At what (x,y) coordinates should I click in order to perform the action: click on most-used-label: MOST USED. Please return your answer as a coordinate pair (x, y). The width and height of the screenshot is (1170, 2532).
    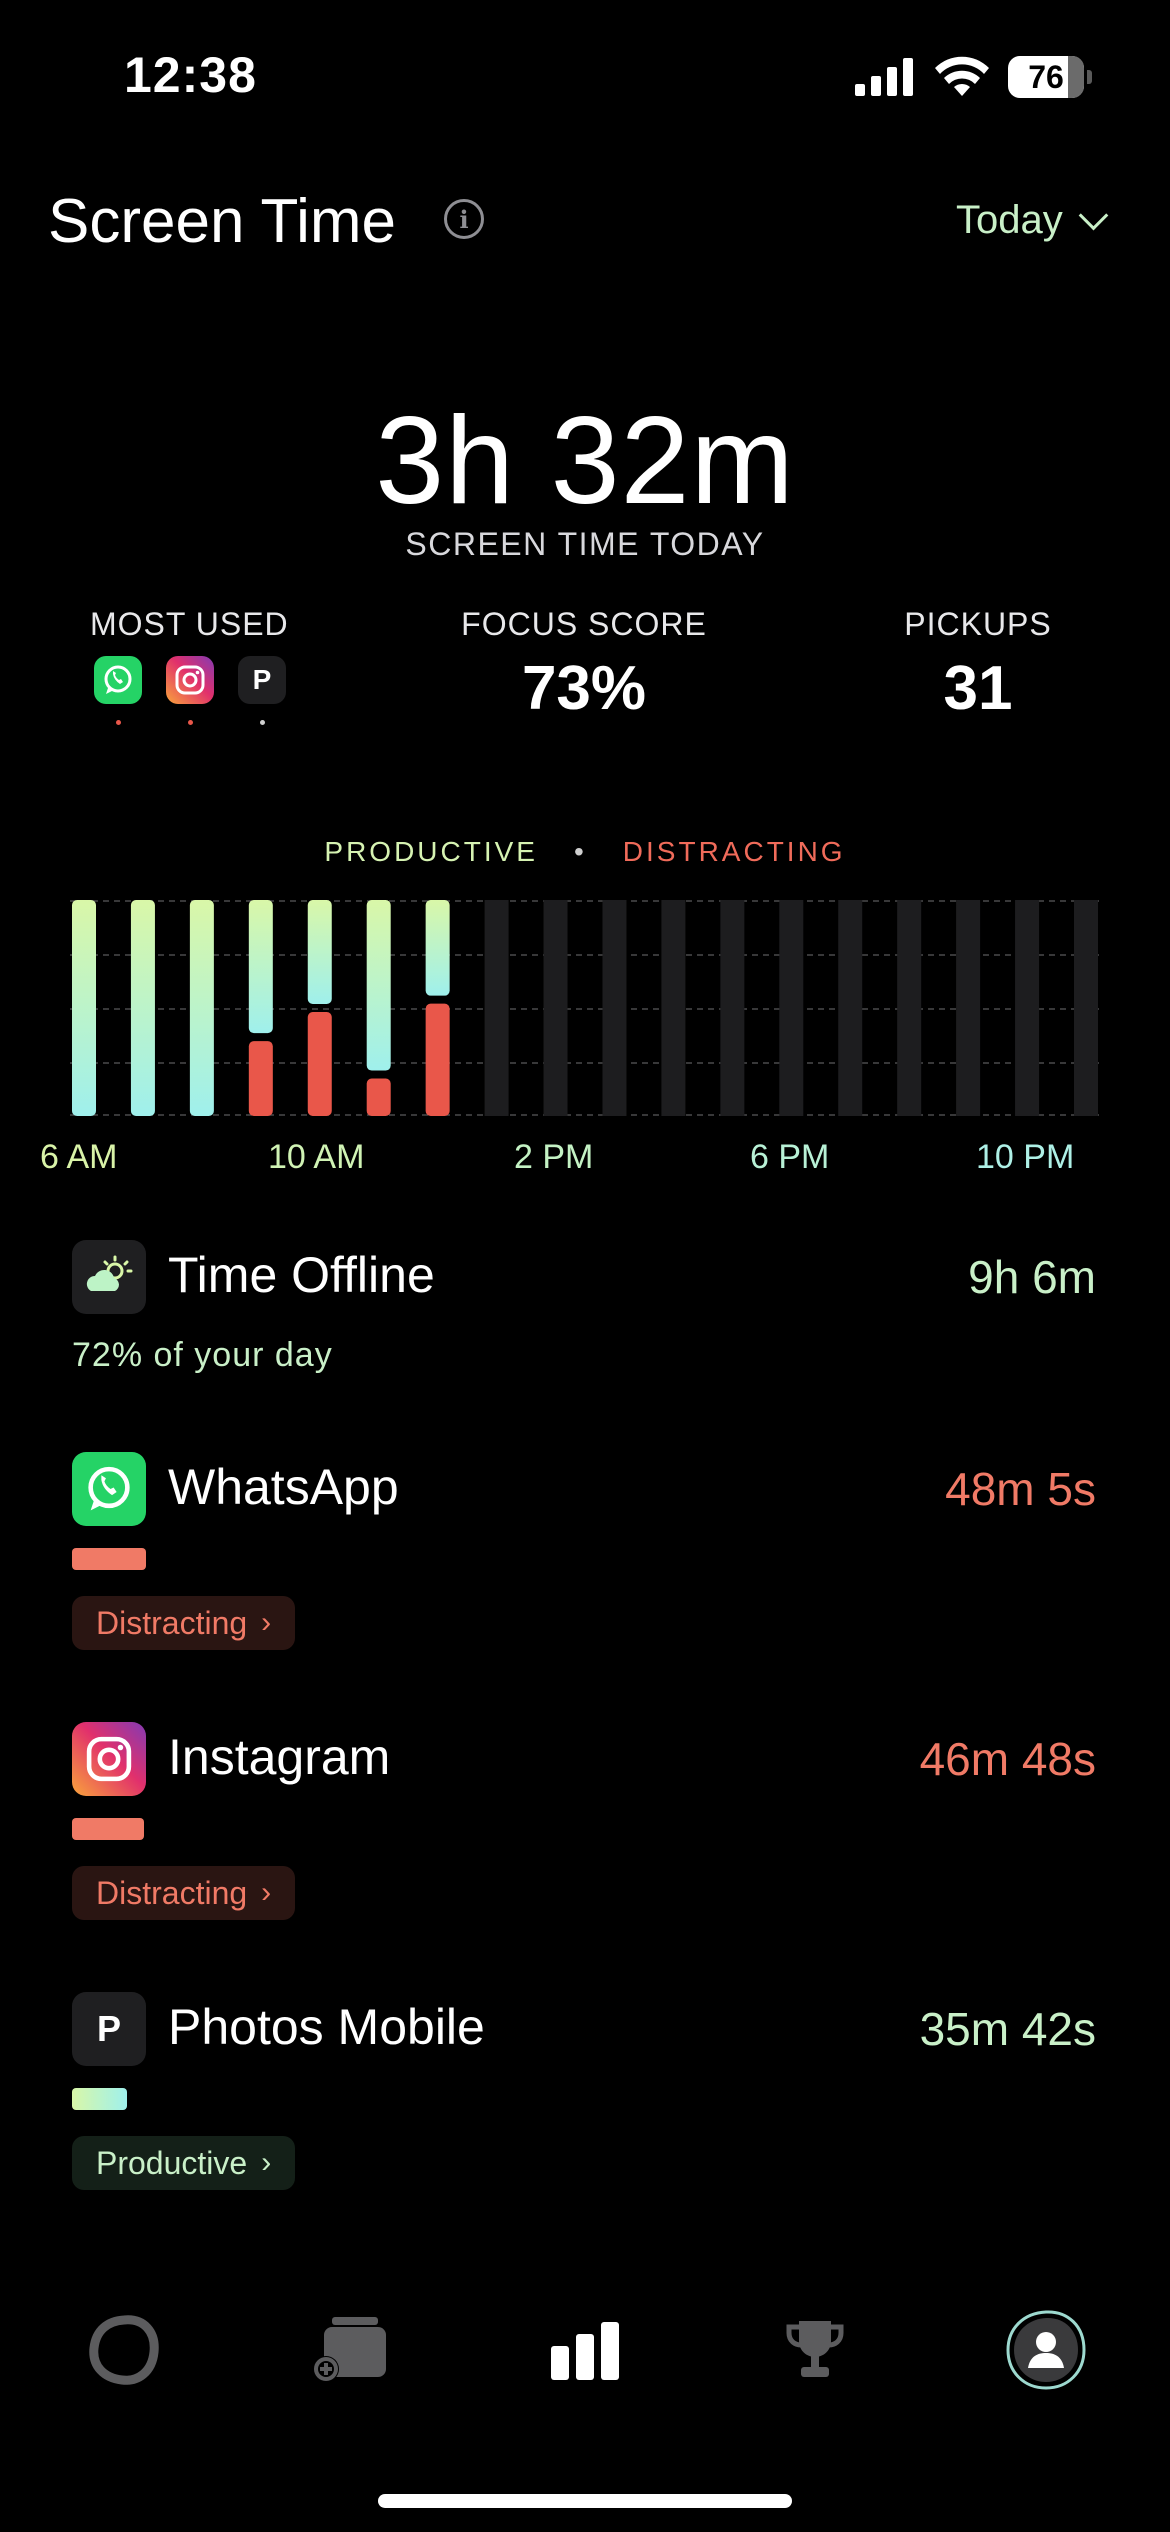
    Looking at the image, I should click on (189, 624).